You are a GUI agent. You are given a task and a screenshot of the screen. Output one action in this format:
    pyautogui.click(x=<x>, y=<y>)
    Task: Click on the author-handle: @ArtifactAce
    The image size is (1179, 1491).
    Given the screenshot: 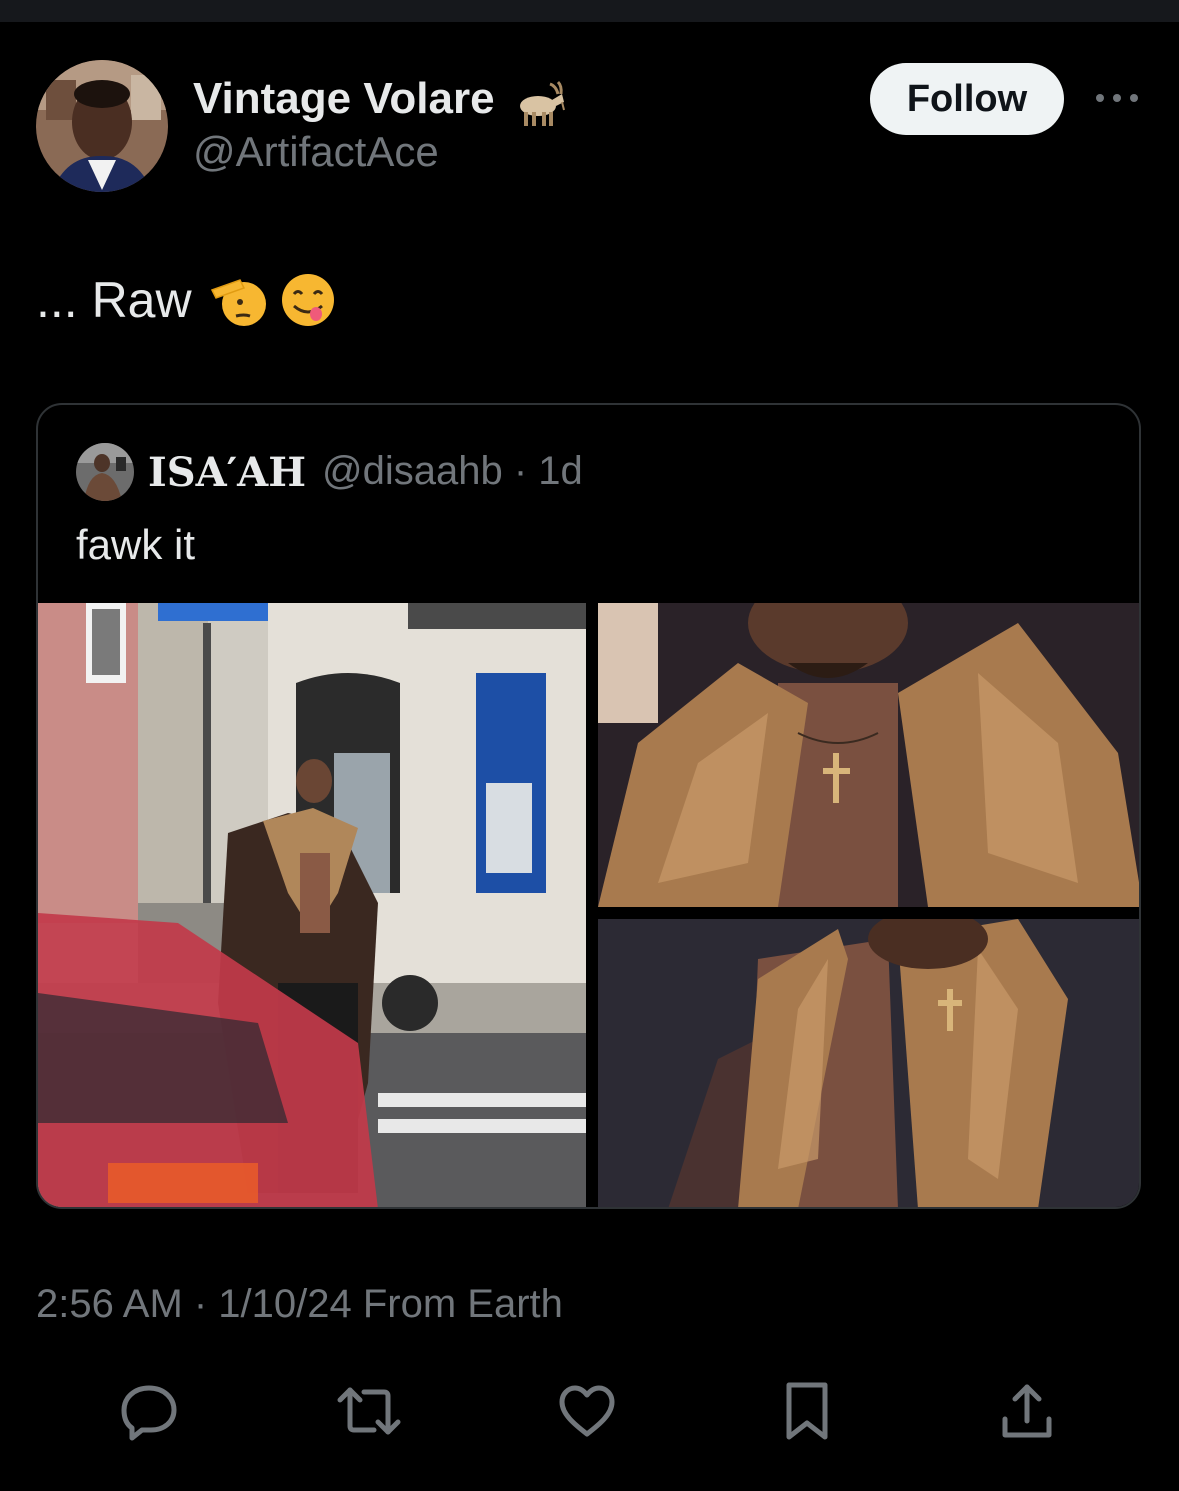 What is the action you would take?
    pyautogui.click(x=316, y=152)
    